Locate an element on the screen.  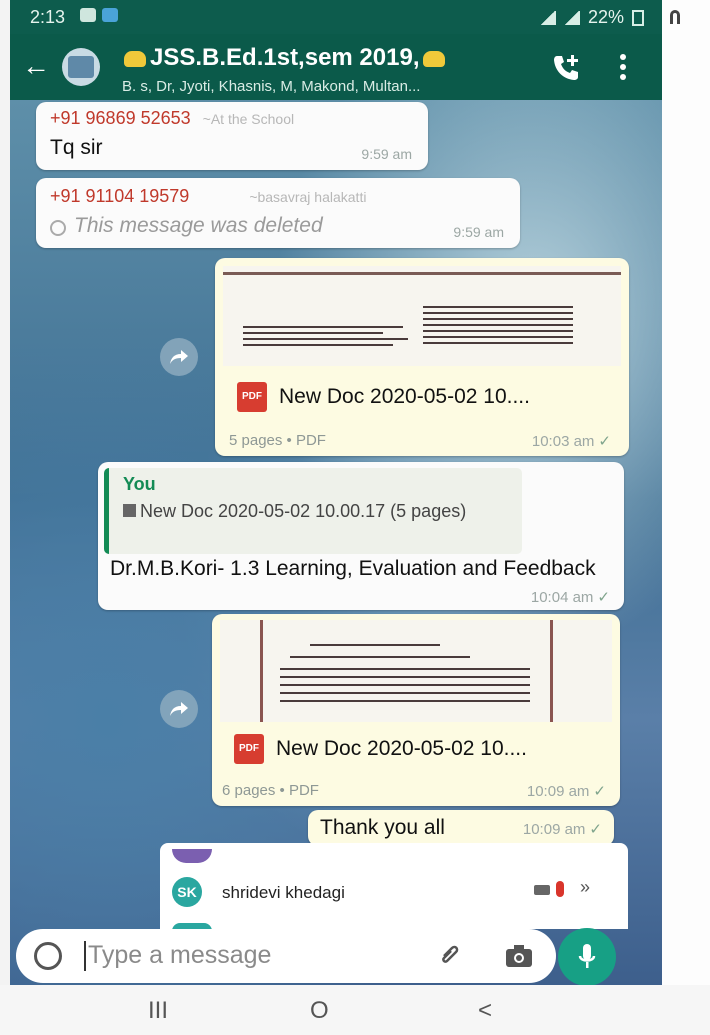
expand-chevron-icon: » is located at coordinates (585, 887).